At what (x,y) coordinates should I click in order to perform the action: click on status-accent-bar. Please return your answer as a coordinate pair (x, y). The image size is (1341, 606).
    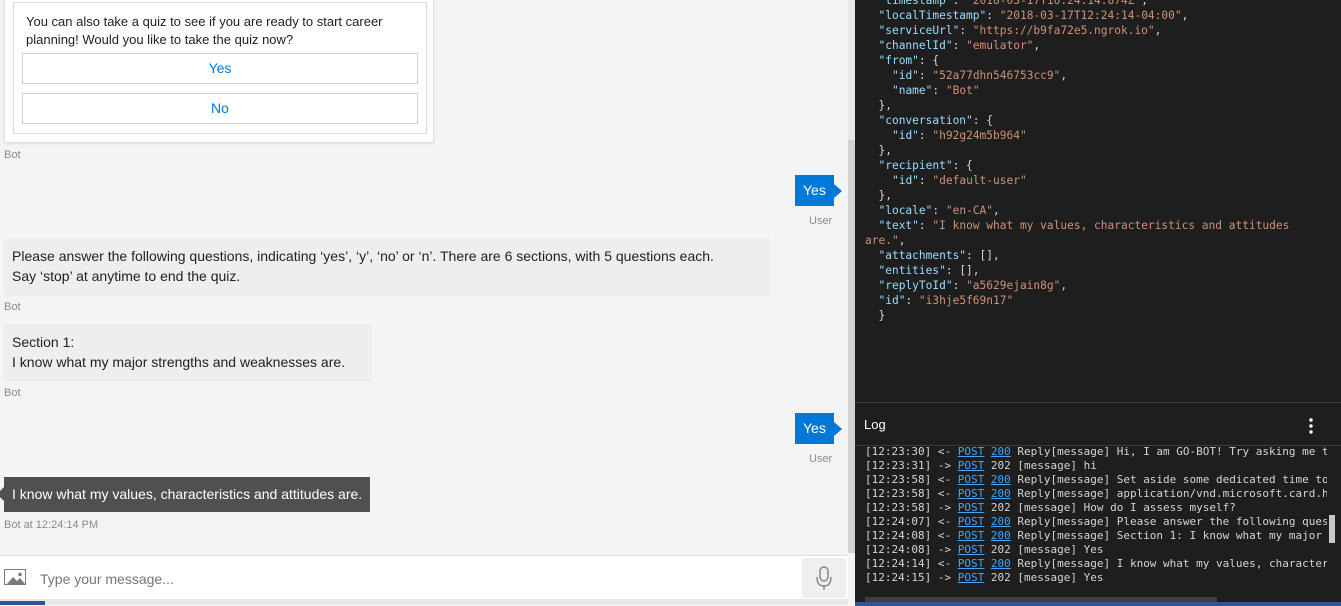
    Looking at the image, I should click on (22, 603).